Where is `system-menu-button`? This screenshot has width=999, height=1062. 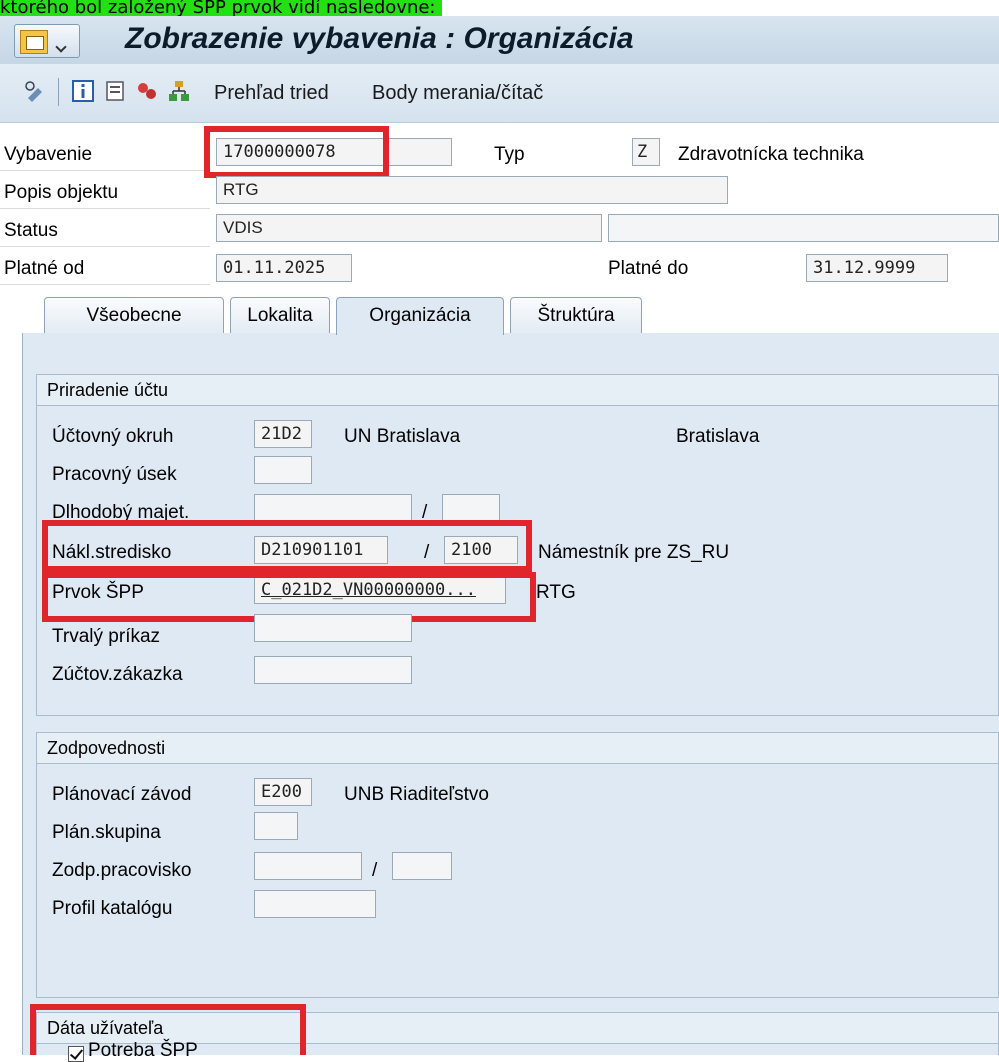
system-menu-button is located at coordinates (47, 41).